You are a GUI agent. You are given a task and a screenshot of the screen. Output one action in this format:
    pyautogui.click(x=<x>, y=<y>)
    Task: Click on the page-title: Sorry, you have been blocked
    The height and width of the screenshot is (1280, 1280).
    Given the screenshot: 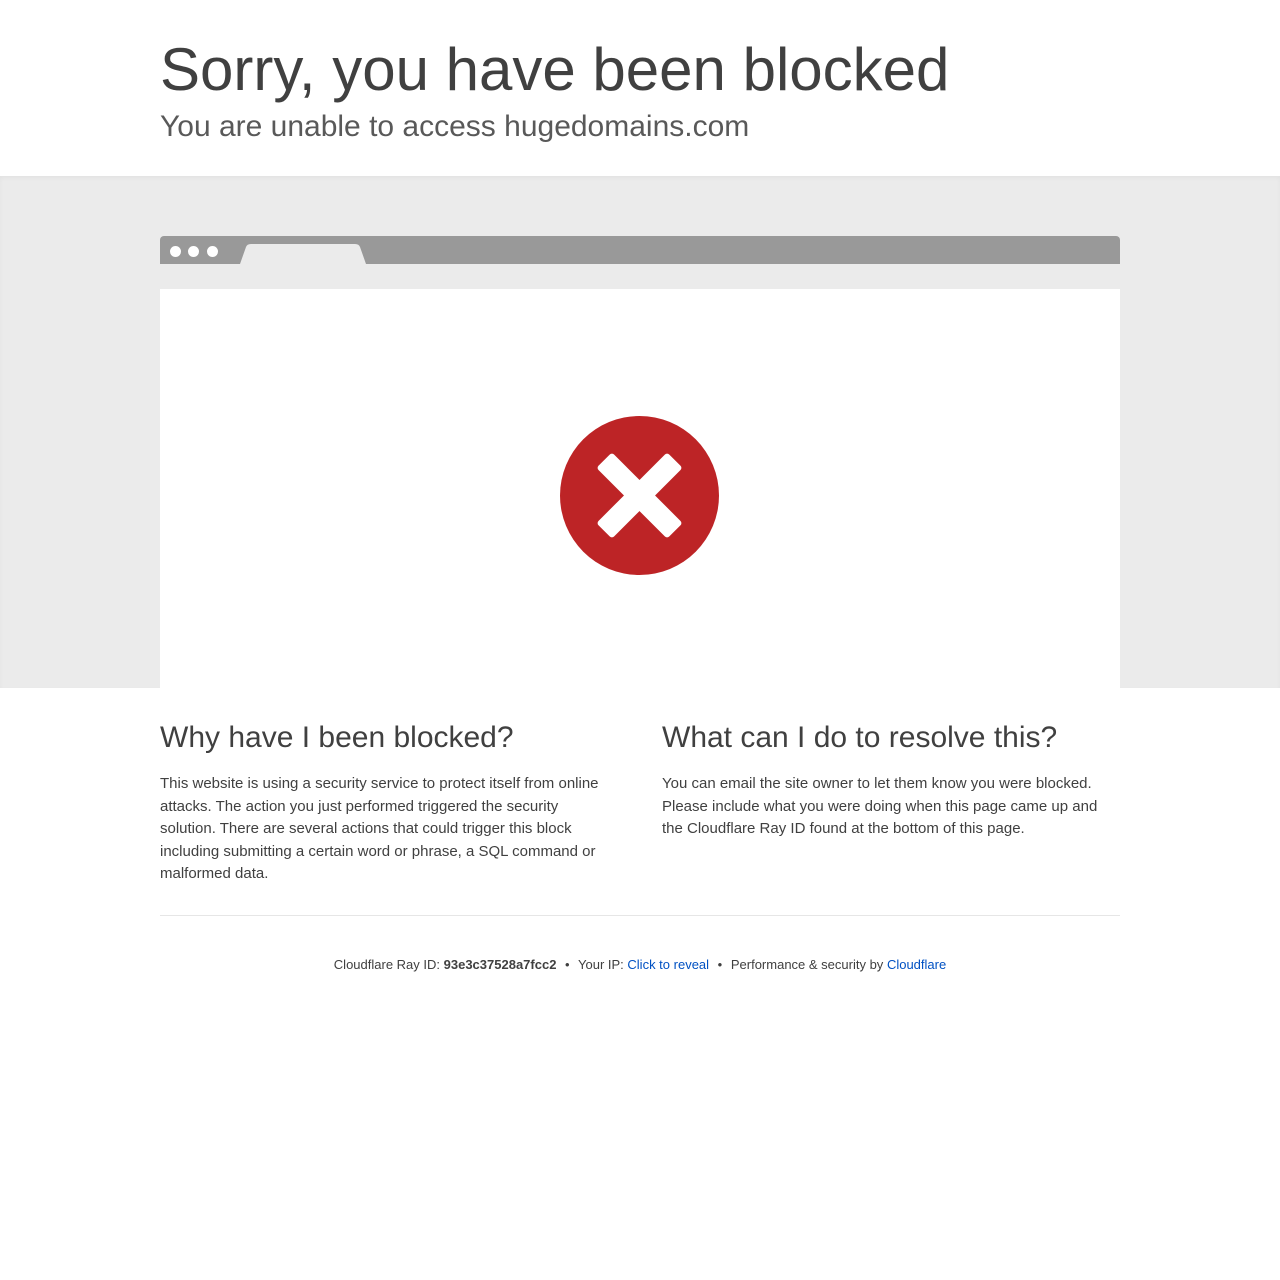 What is the action you would take?
    pyautogui.click(x=555, y=69)
    